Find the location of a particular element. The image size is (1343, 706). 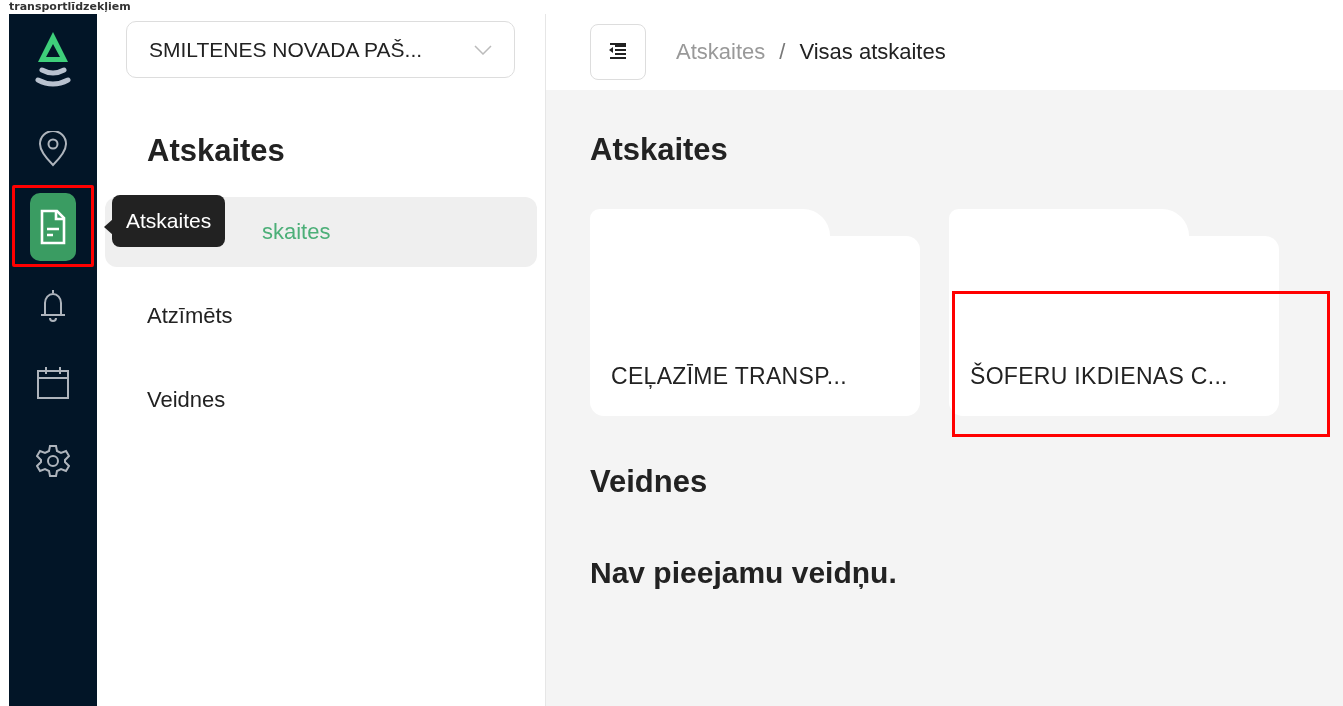

document-icon is located at coordinates (53, 227).